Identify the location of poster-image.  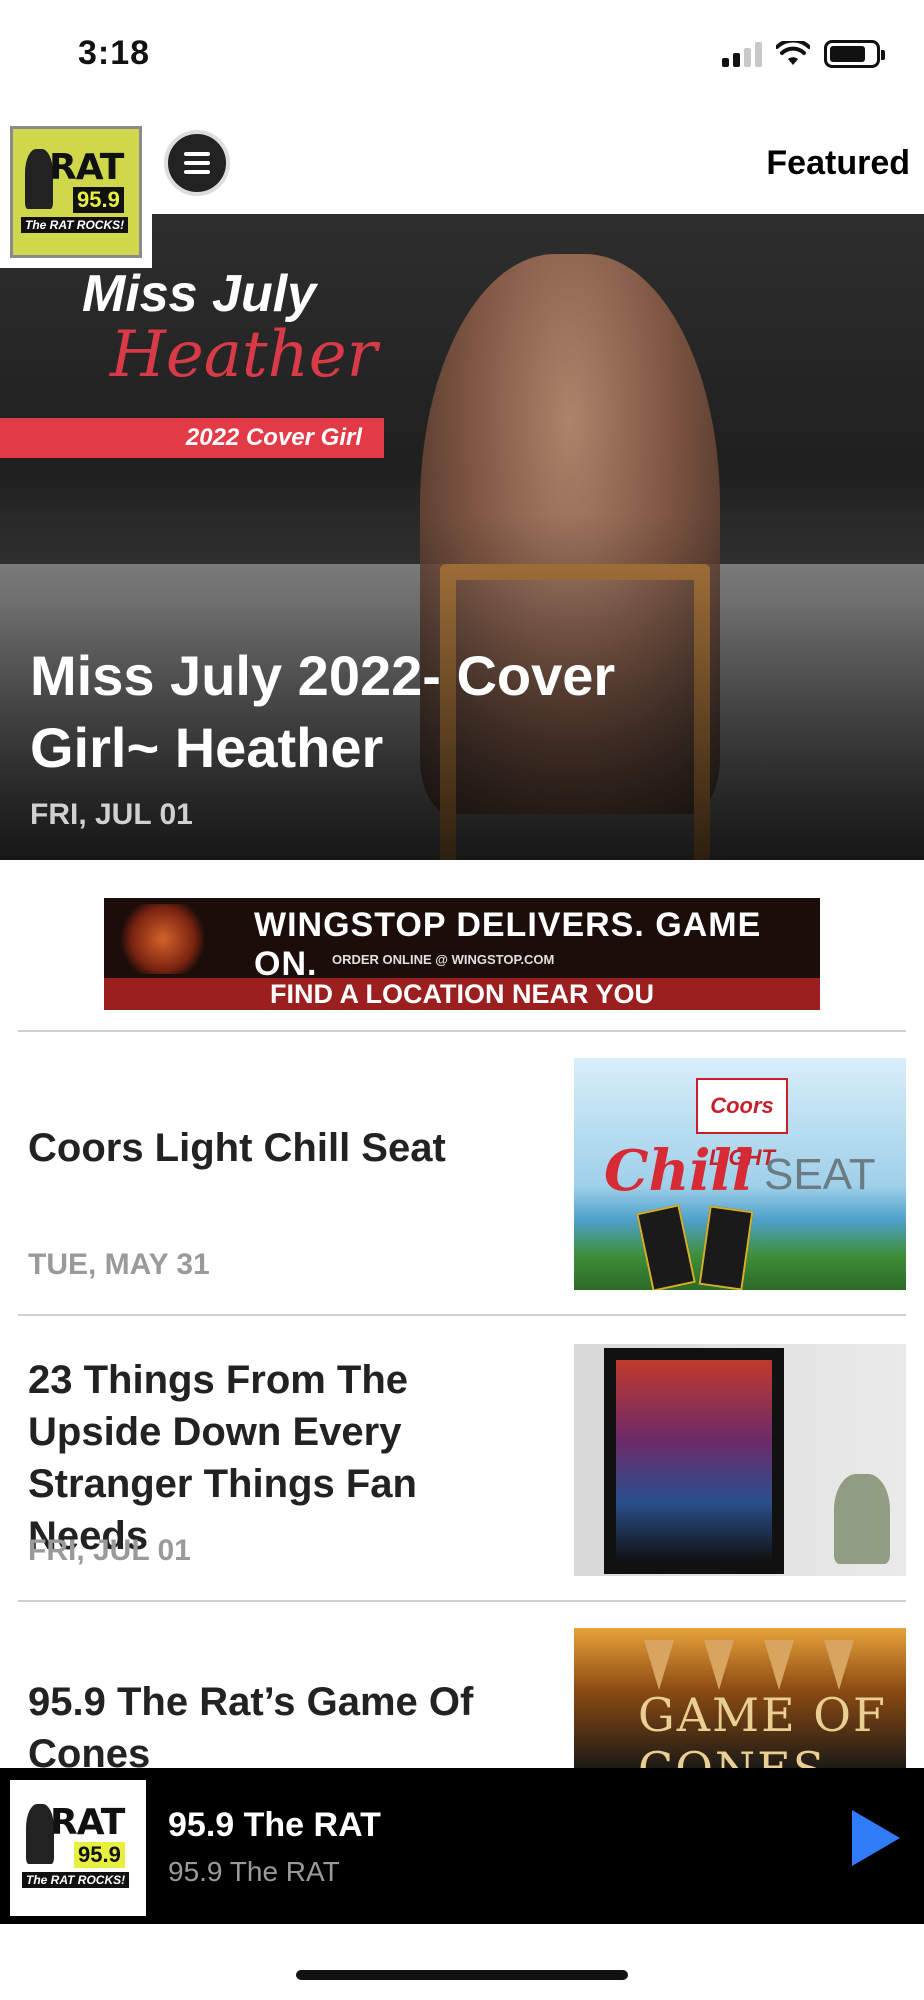
(694, 1461).